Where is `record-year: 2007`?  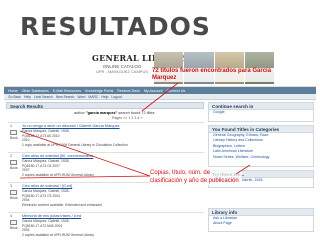
record-year: 2007 is located at coordinates (26, 170).